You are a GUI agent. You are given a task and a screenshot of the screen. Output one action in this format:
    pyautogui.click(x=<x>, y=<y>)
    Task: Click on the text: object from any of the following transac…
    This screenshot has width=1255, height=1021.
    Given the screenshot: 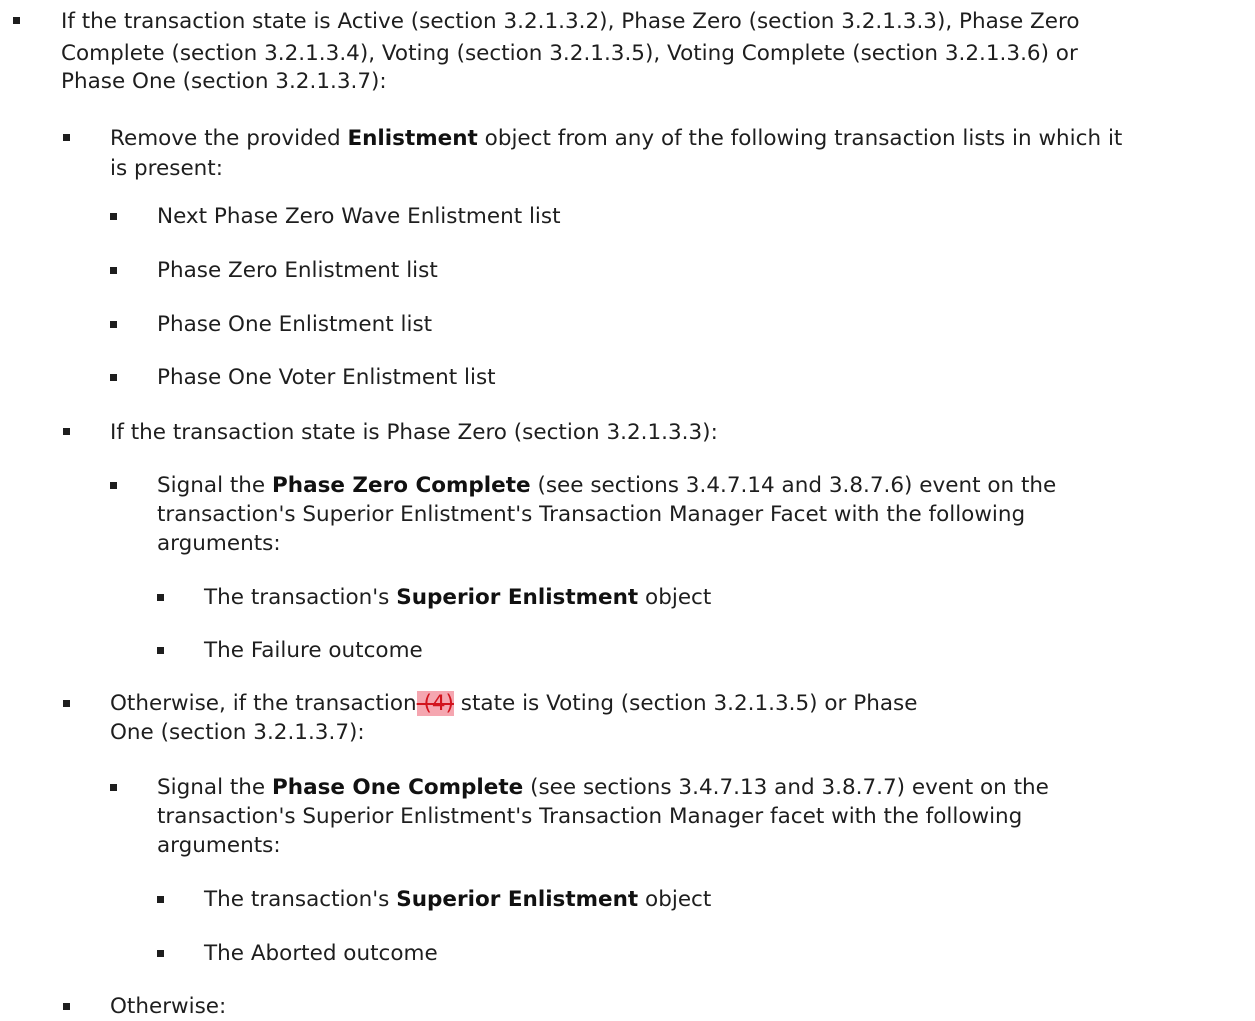 What is the action you would take?
    pyautogui.click(x=800, y=138)
    